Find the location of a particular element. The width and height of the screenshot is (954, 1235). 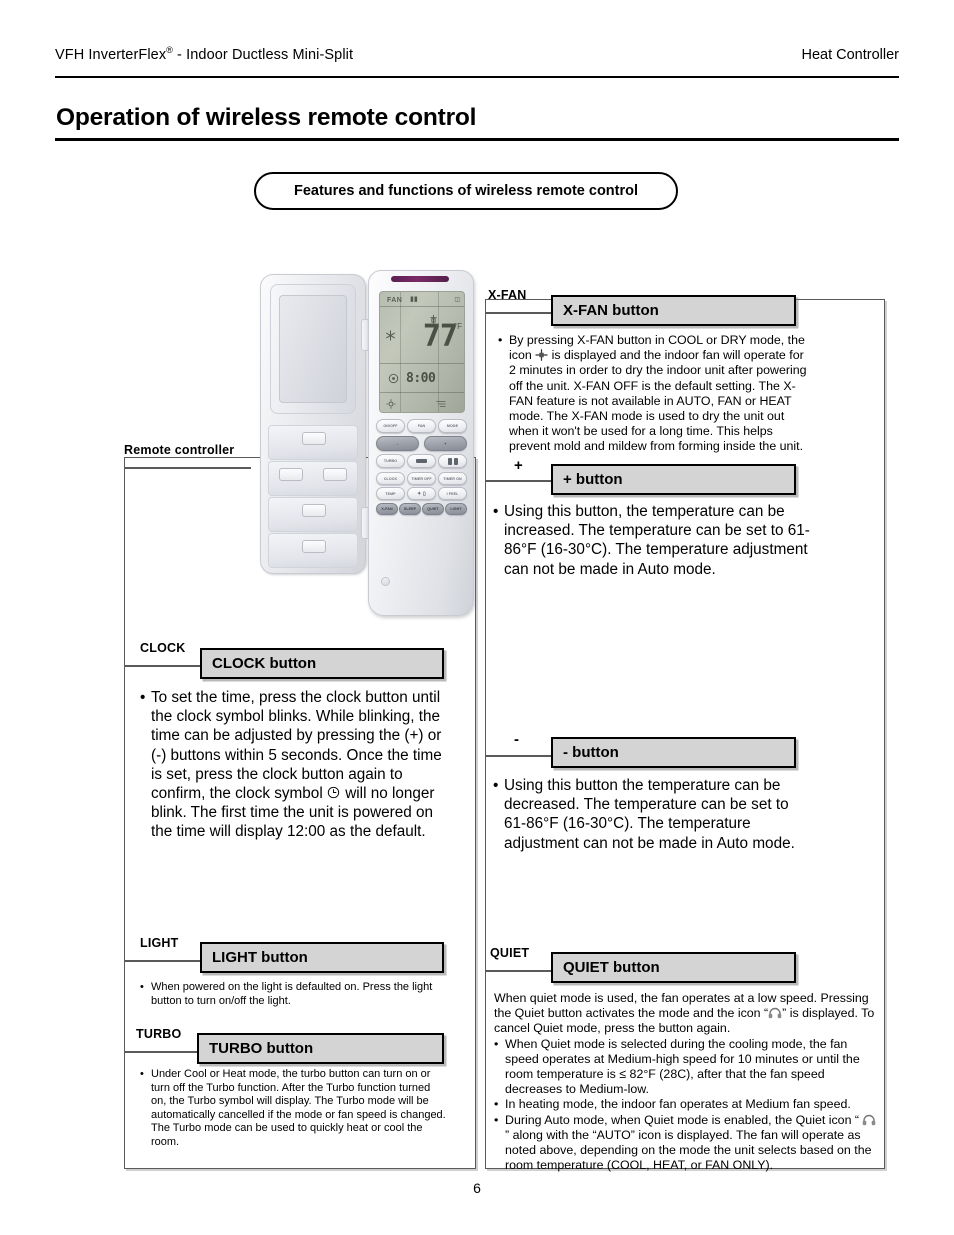

header-product-rest: - Indoor Ductless Mini-Split is located at coordinates (263, 55).